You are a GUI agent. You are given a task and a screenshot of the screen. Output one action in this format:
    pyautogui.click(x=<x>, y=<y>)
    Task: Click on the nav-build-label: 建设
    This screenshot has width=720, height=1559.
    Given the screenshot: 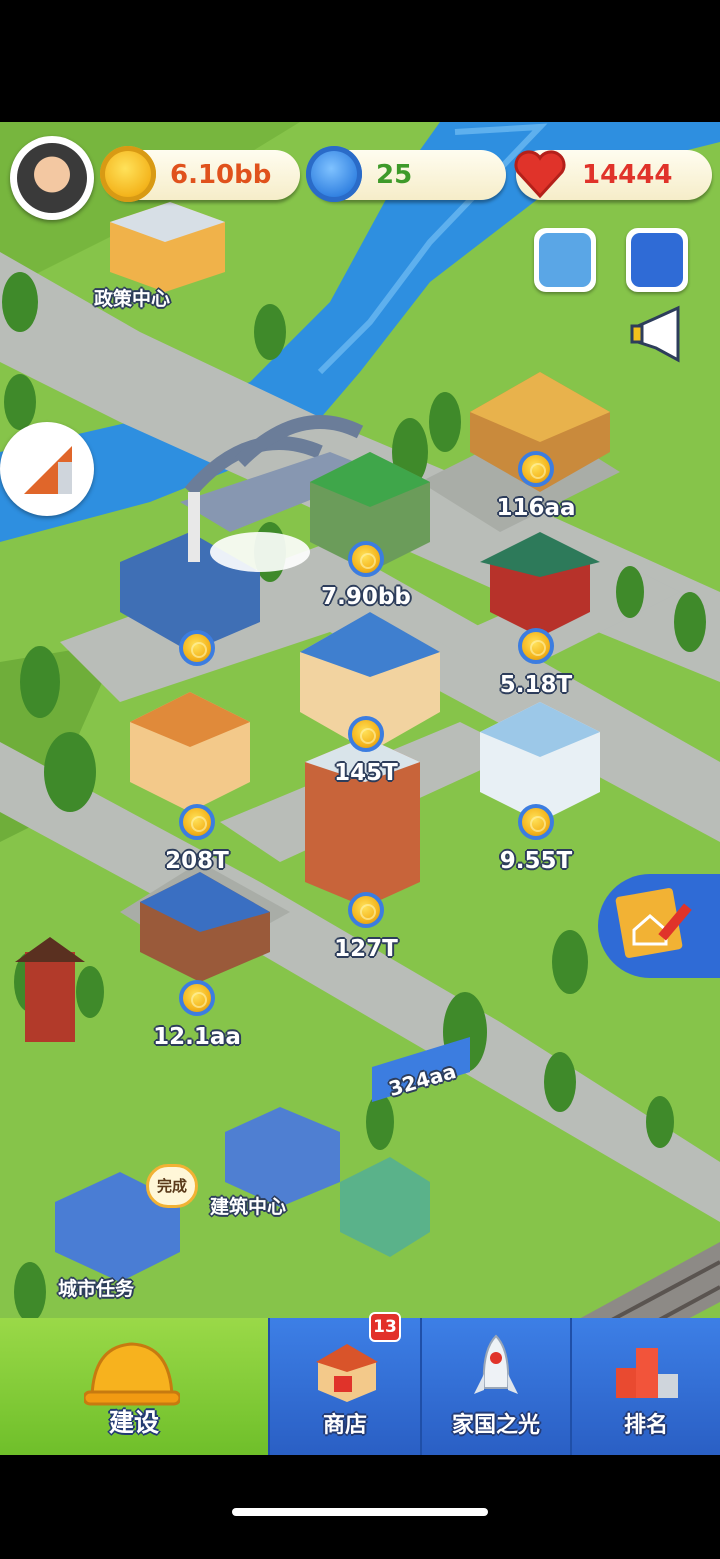 What is the action you would take?
    pyautogui.click(x=133, y=1422)
    